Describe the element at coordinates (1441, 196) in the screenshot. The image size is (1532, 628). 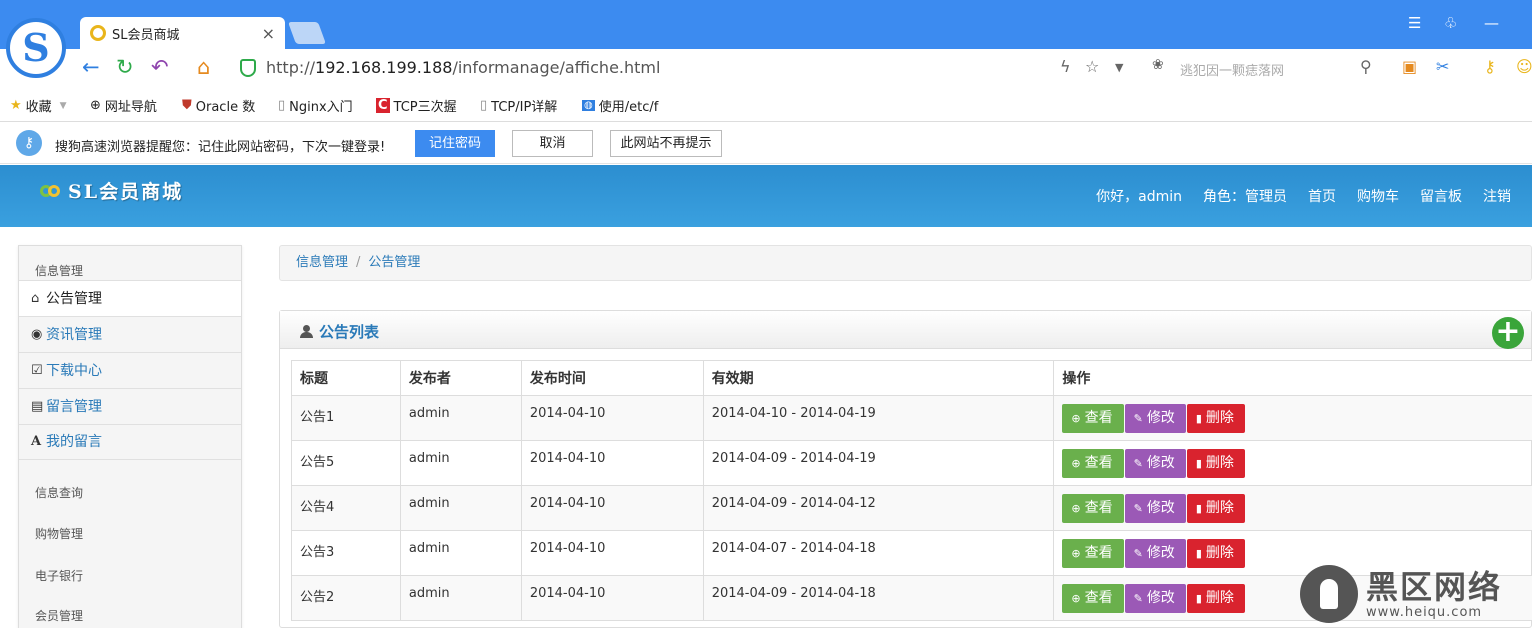
I see `nav-messageboard-link: 留言板` at that location.